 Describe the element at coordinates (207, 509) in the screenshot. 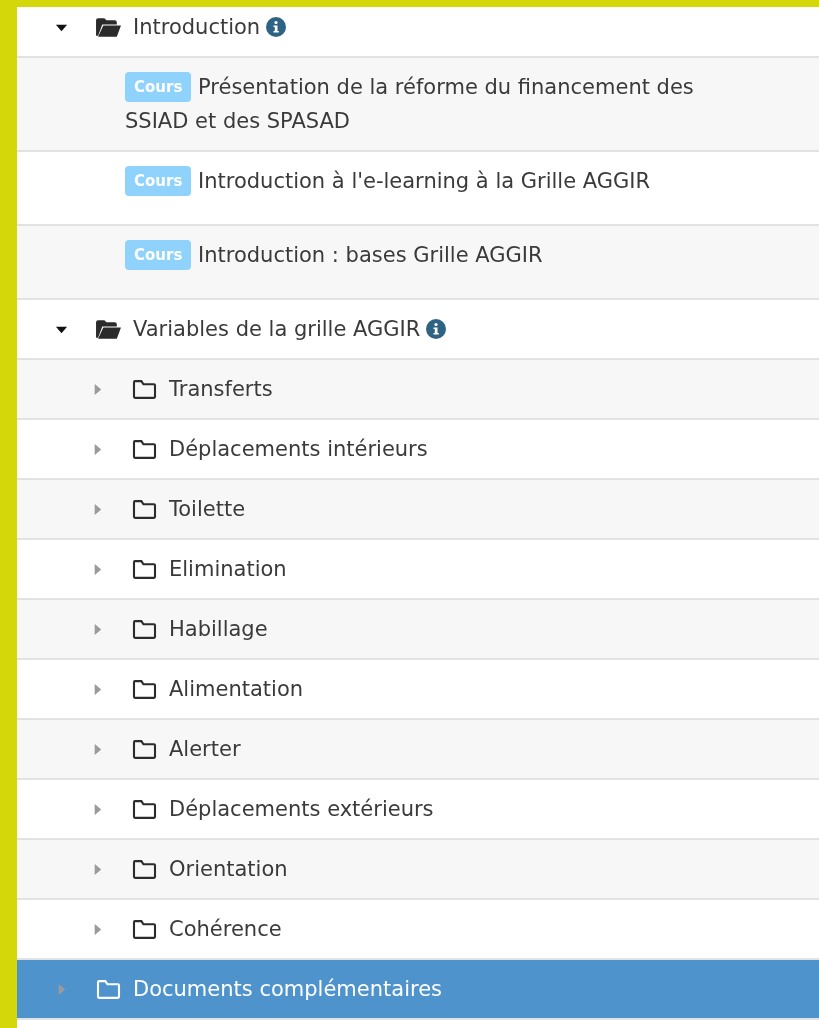

I see `folder-label: Toilette` at that location.